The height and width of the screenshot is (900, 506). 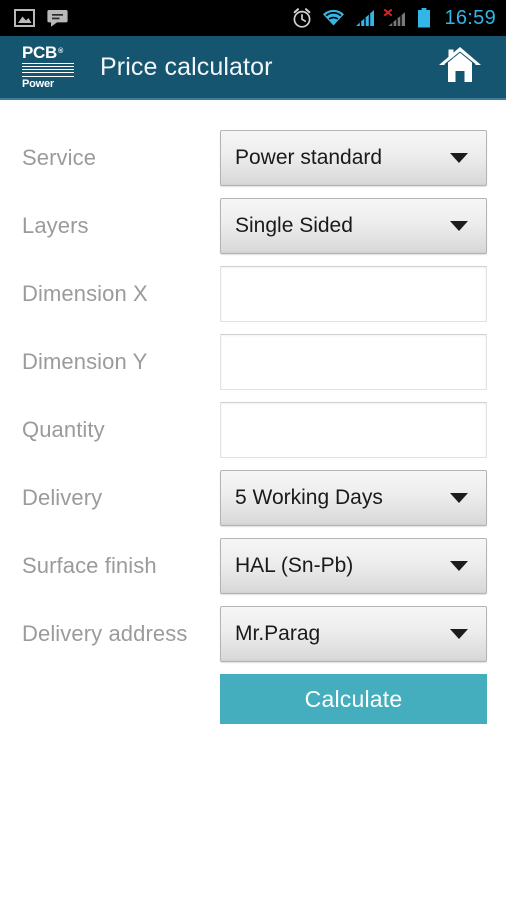 I want to click on status-bar-clock: 16:59, so click(x=470, y=17).